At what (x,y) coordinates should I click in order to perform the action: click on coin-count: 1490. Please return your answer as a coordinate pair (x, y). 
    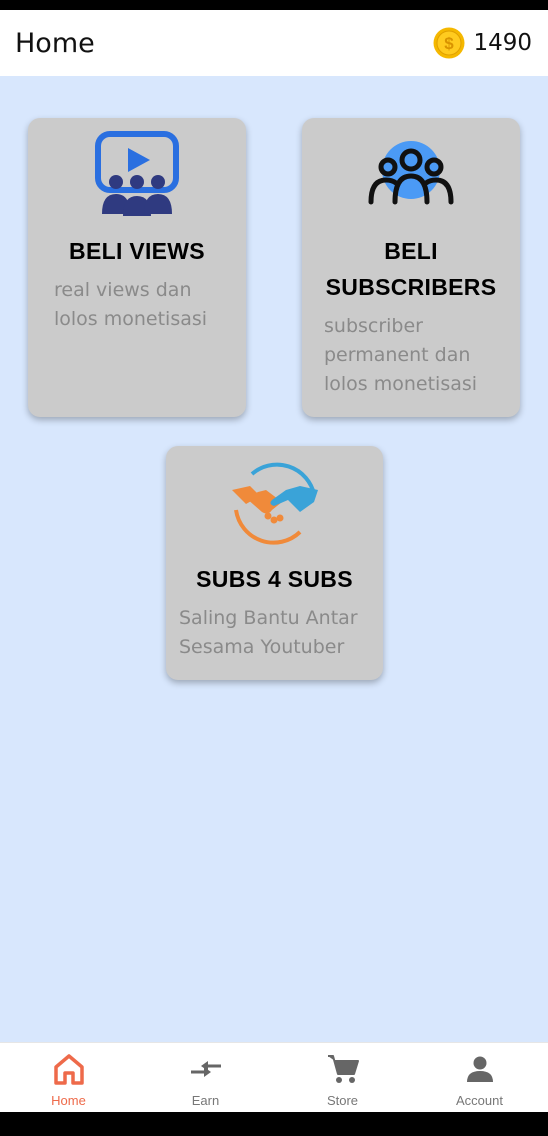
    Looking at the image, I should click on (502, 43).